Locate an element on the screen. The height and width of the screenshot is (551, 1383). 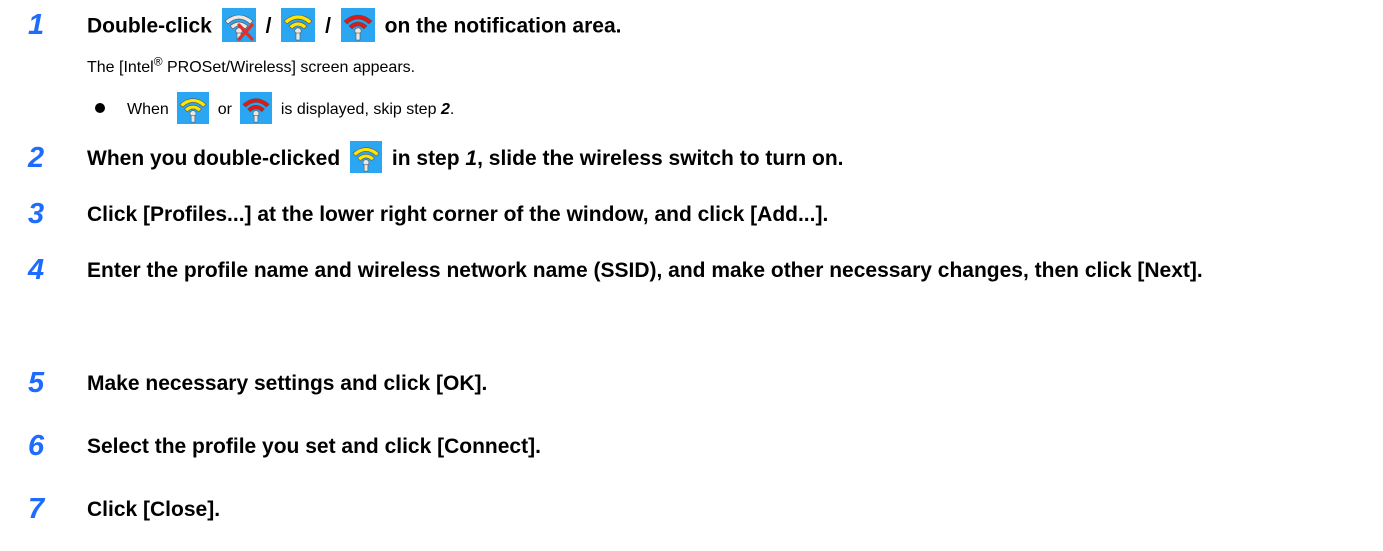
step-text-pre: Double-click is located at coordinates (149, 26).